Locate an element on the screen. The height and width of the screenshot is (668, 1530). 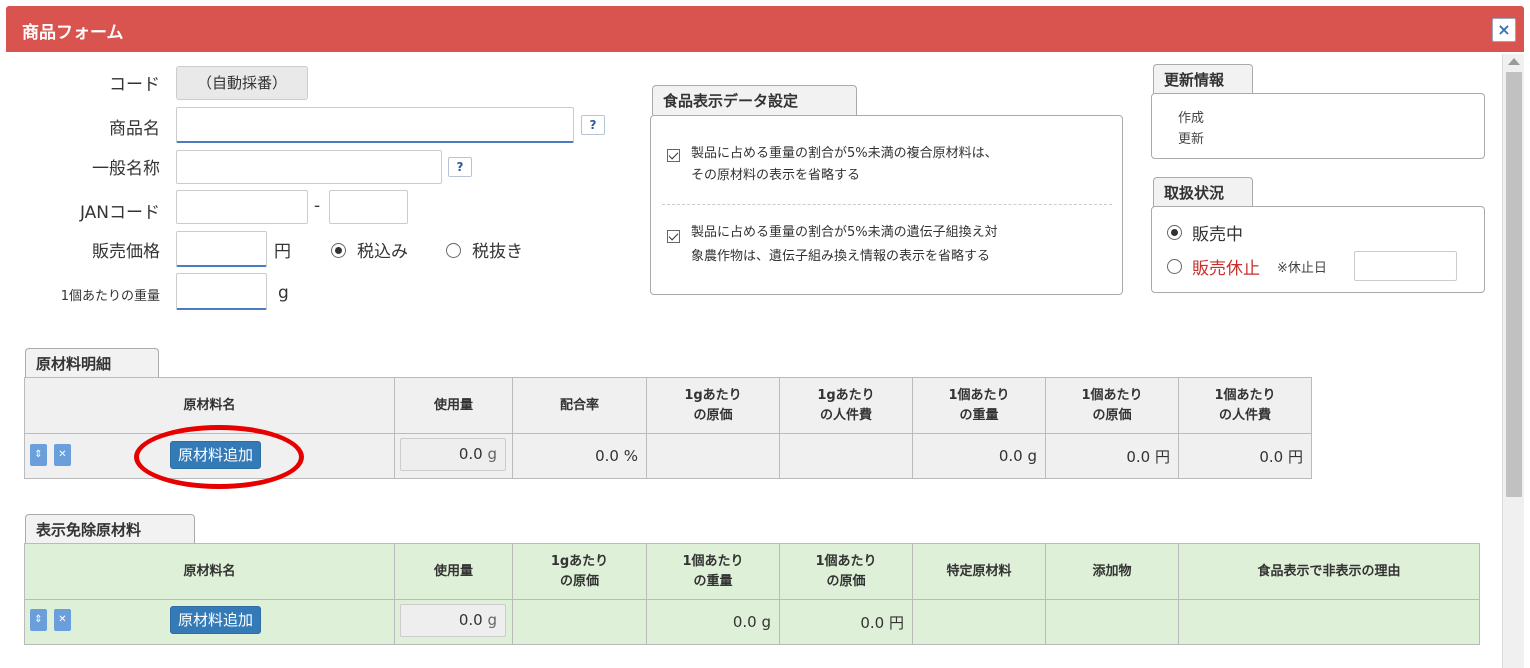
add-exempt-material-button: 原材料追加 is located at coordinates (216, 620).